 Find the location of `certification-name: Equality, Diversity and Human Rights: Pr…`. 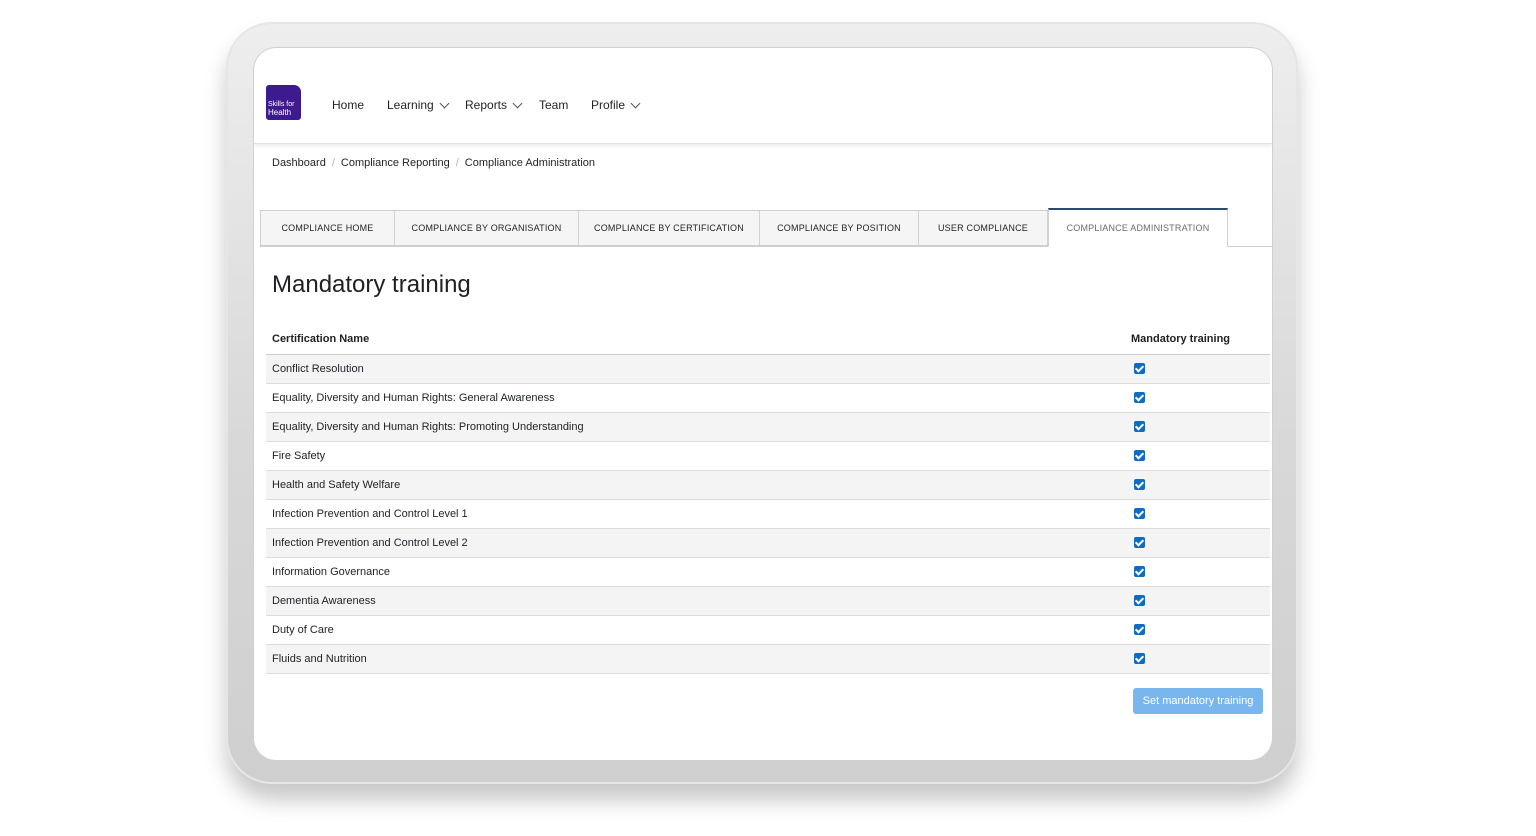

certification-name: Equality, Diversity and Human Rights: Pr… is located at coordinates (428, 427).